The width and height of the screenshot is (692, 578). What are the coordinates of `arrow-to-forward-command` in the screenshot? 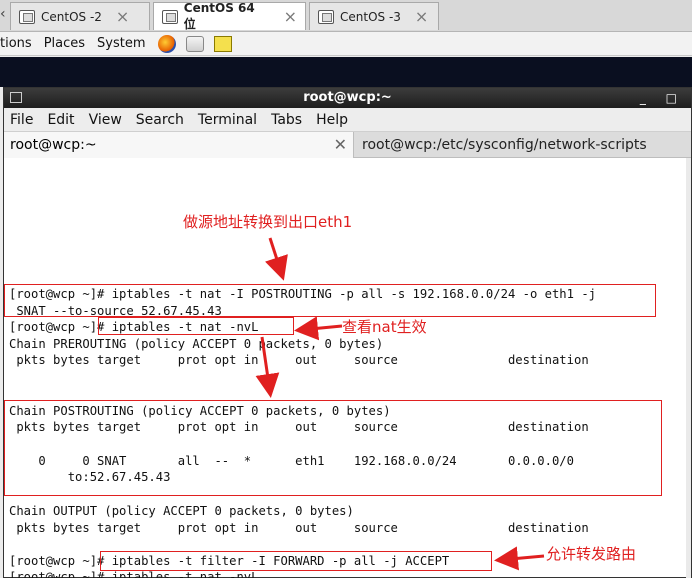 It's located at (519, 558).